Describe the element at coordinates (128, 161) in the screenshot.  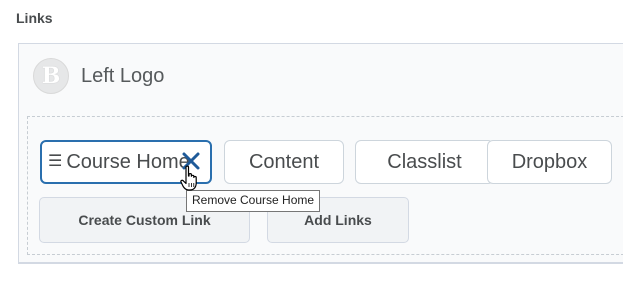
I see `link-chip-label: Course Home` at that location.